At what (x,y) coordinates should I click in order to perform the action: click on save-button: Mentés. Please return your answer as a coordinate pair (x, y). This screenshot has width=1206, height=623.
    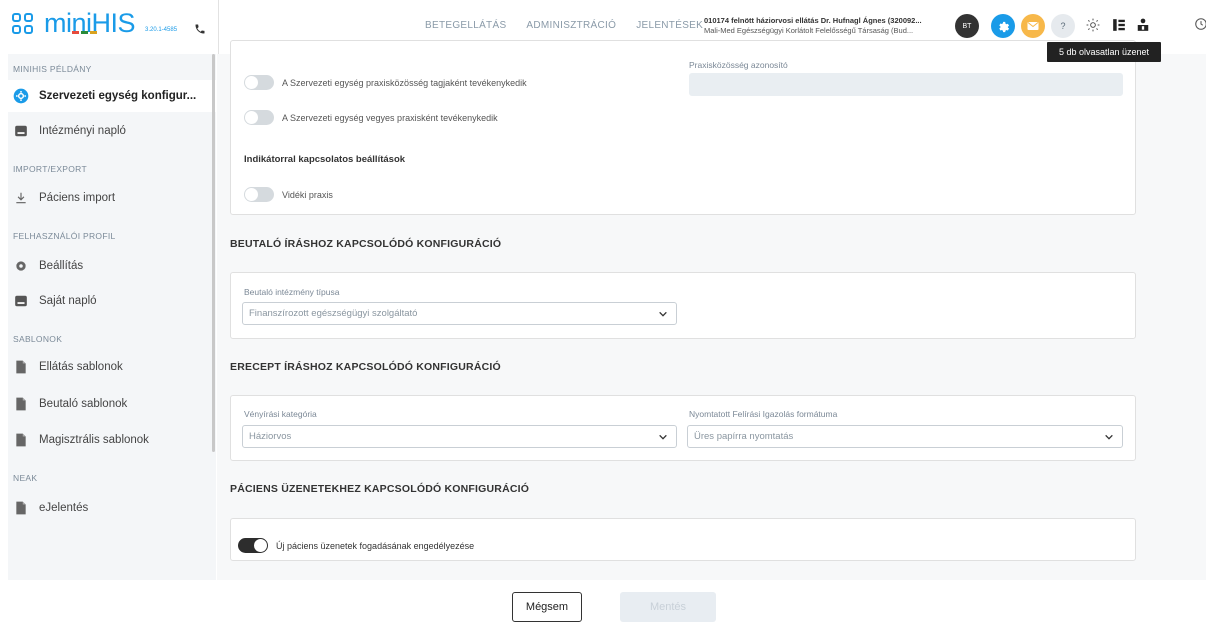
    Looking at the image, I should click on (668, 607).